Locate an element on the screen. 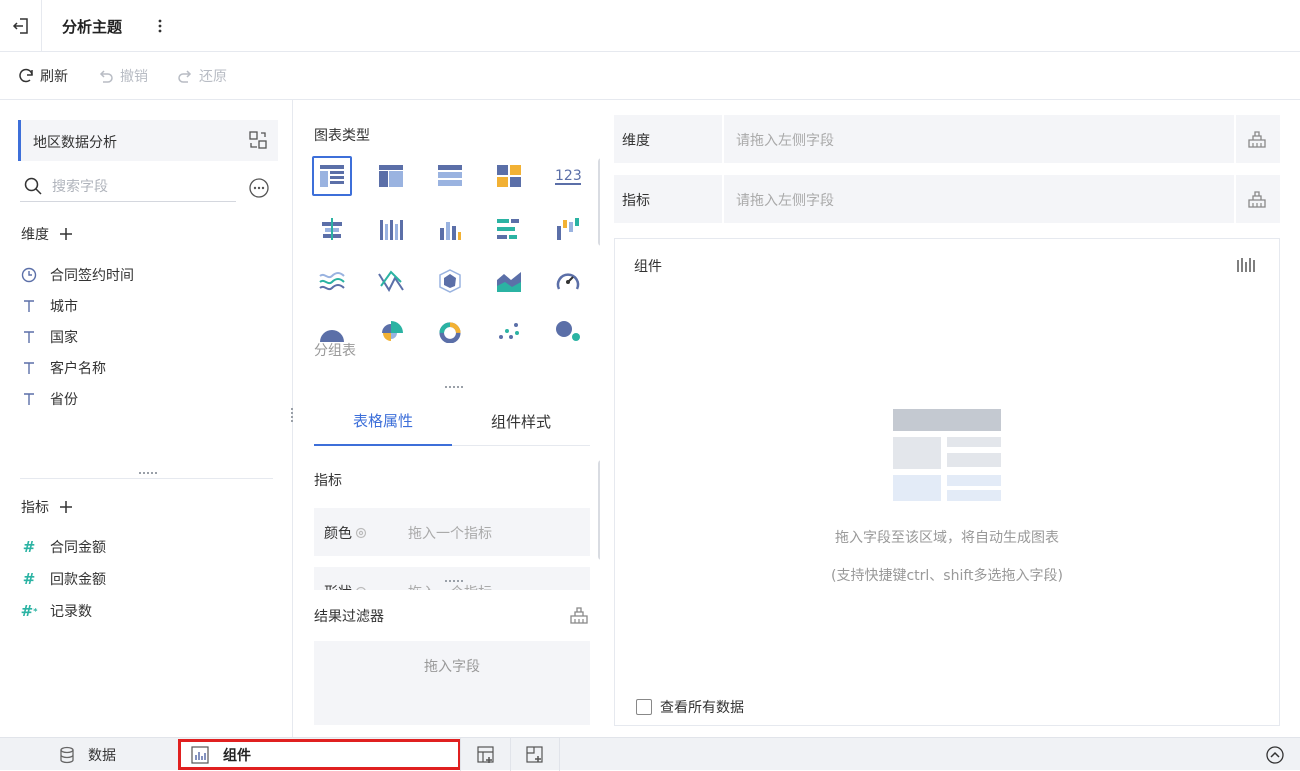 The width and height of the screenshot is (1300, 771). redo-button: 还原 is located at coordinates (201, 76).